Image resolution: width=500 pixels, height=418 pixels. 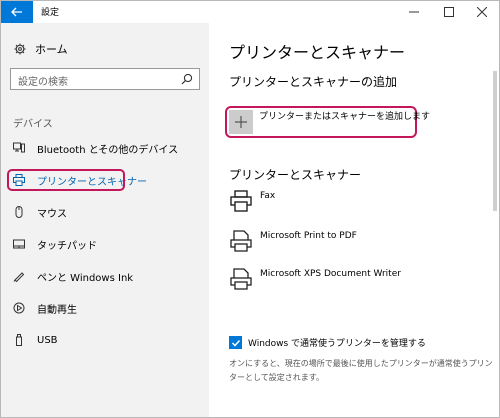 I want to click on gear-icon, so click(x=20, y=49).